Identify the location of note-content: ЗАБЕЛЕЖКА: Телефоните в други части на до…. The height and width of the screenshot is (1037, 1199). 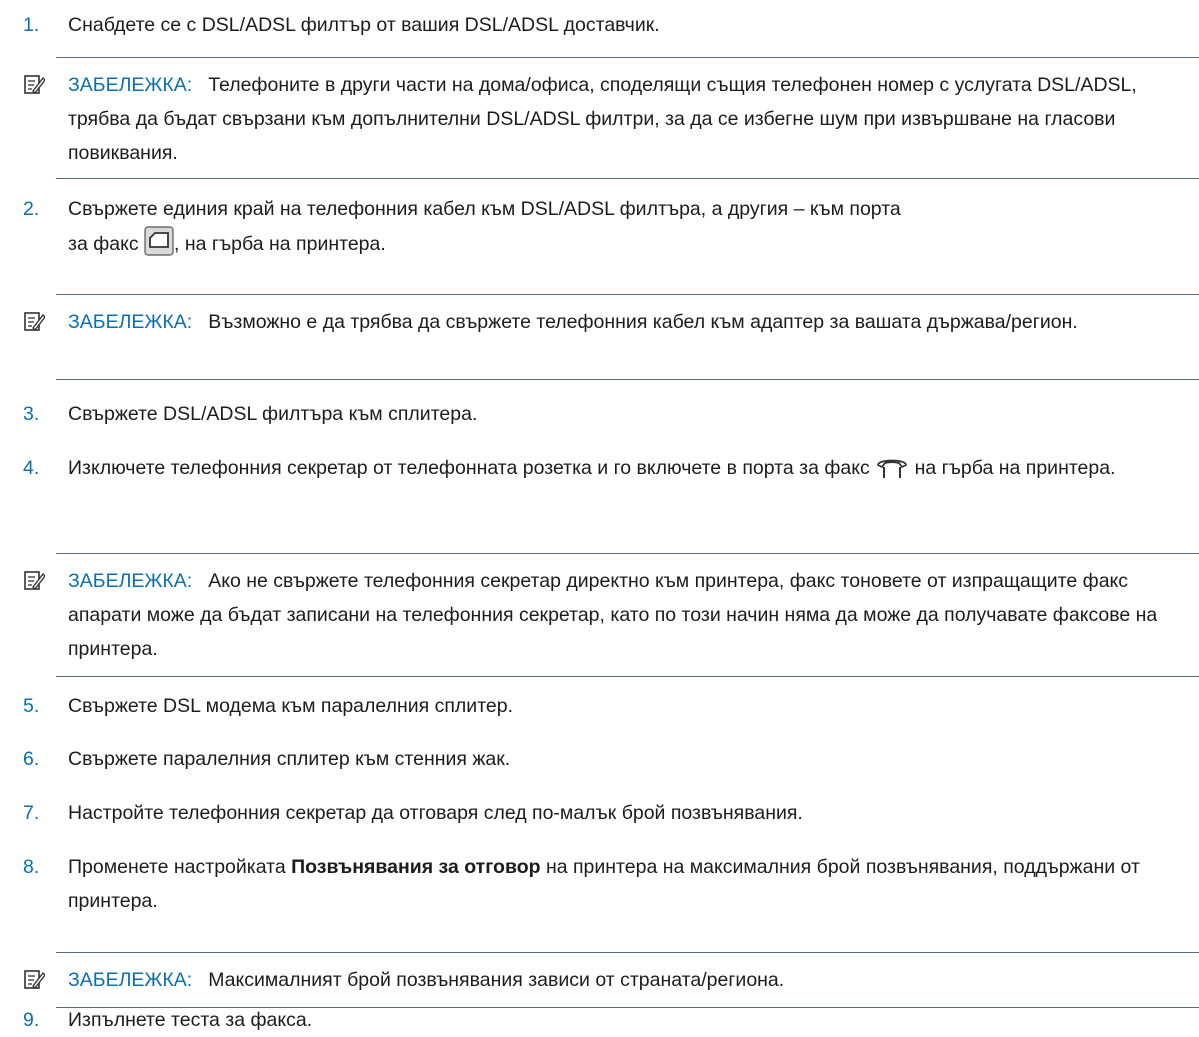
(629, 119).